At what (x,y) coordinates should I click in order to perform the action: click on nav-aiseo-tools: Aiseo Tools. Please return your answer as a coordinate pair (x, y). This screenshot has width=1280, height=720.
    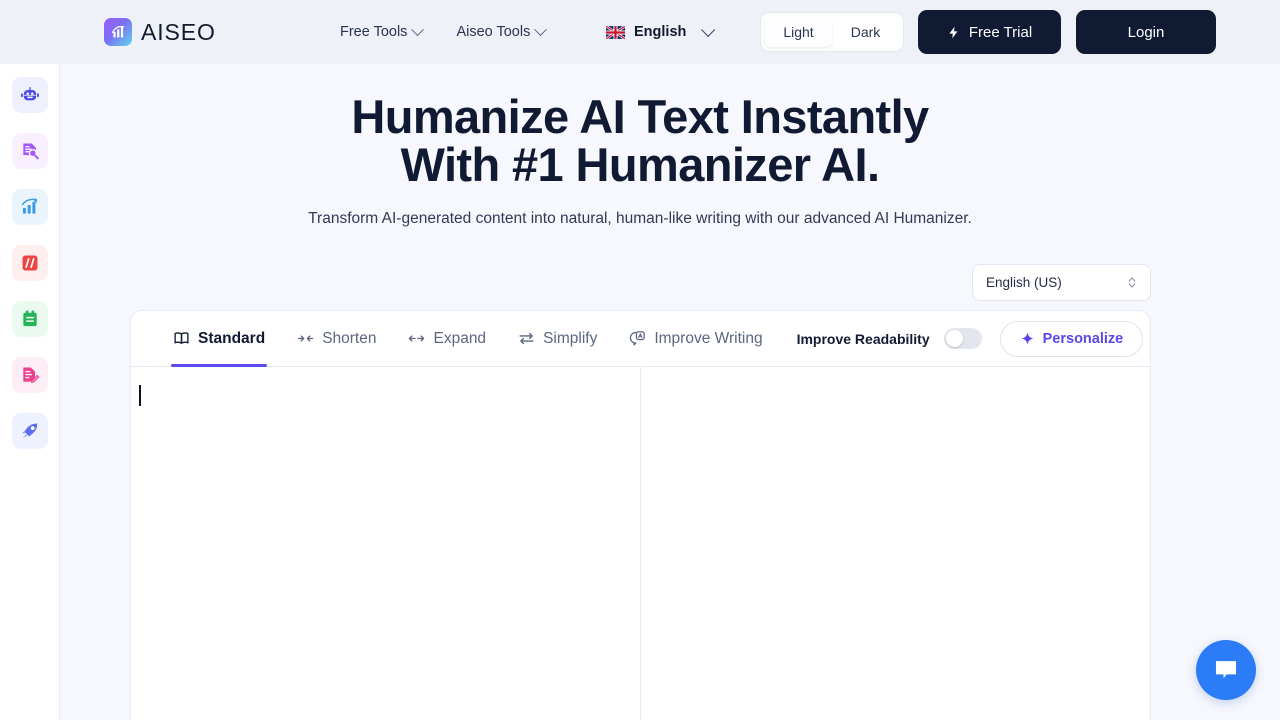
    Looking at the image, I should click on (502, 31).